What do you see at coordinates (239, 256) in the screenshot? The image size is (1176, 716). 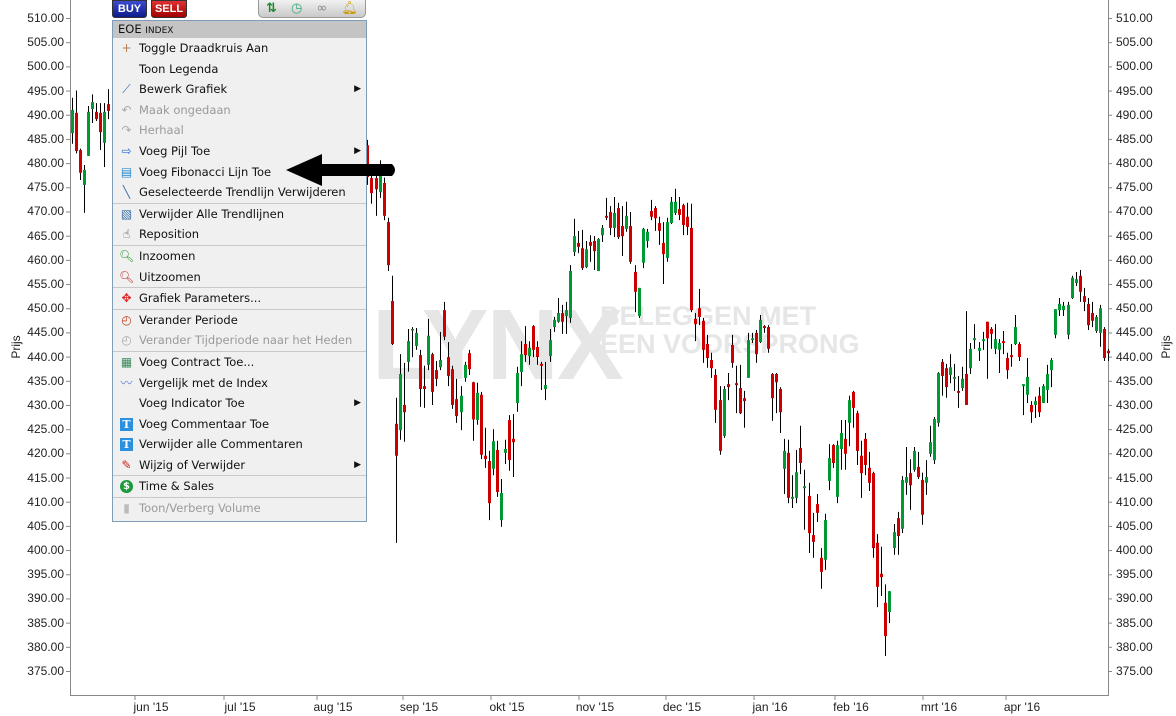 I see `menu-item-inzoomen: 🔍︎ Inzoomen` at bounding box center [239, 256].